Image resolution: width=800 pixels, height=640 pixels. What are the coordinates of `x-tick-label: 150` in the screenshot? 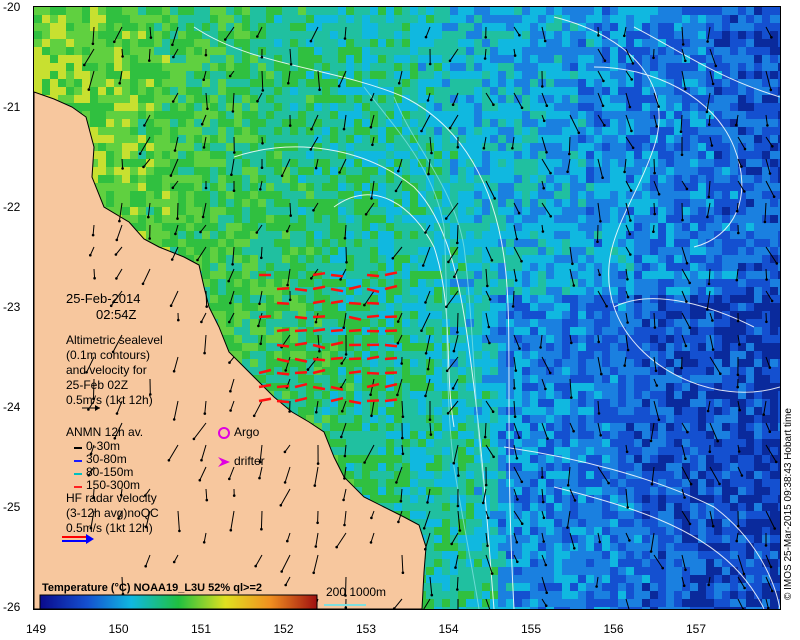 It's located at (118, 629).